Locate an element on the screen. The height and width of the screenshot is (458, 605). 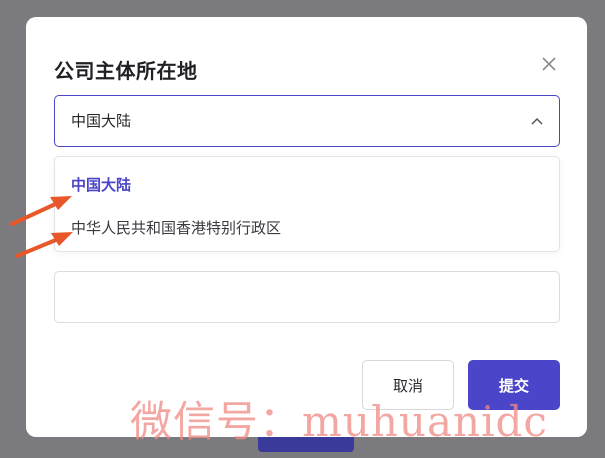
secondary-input is located at coordinates (307, 297).